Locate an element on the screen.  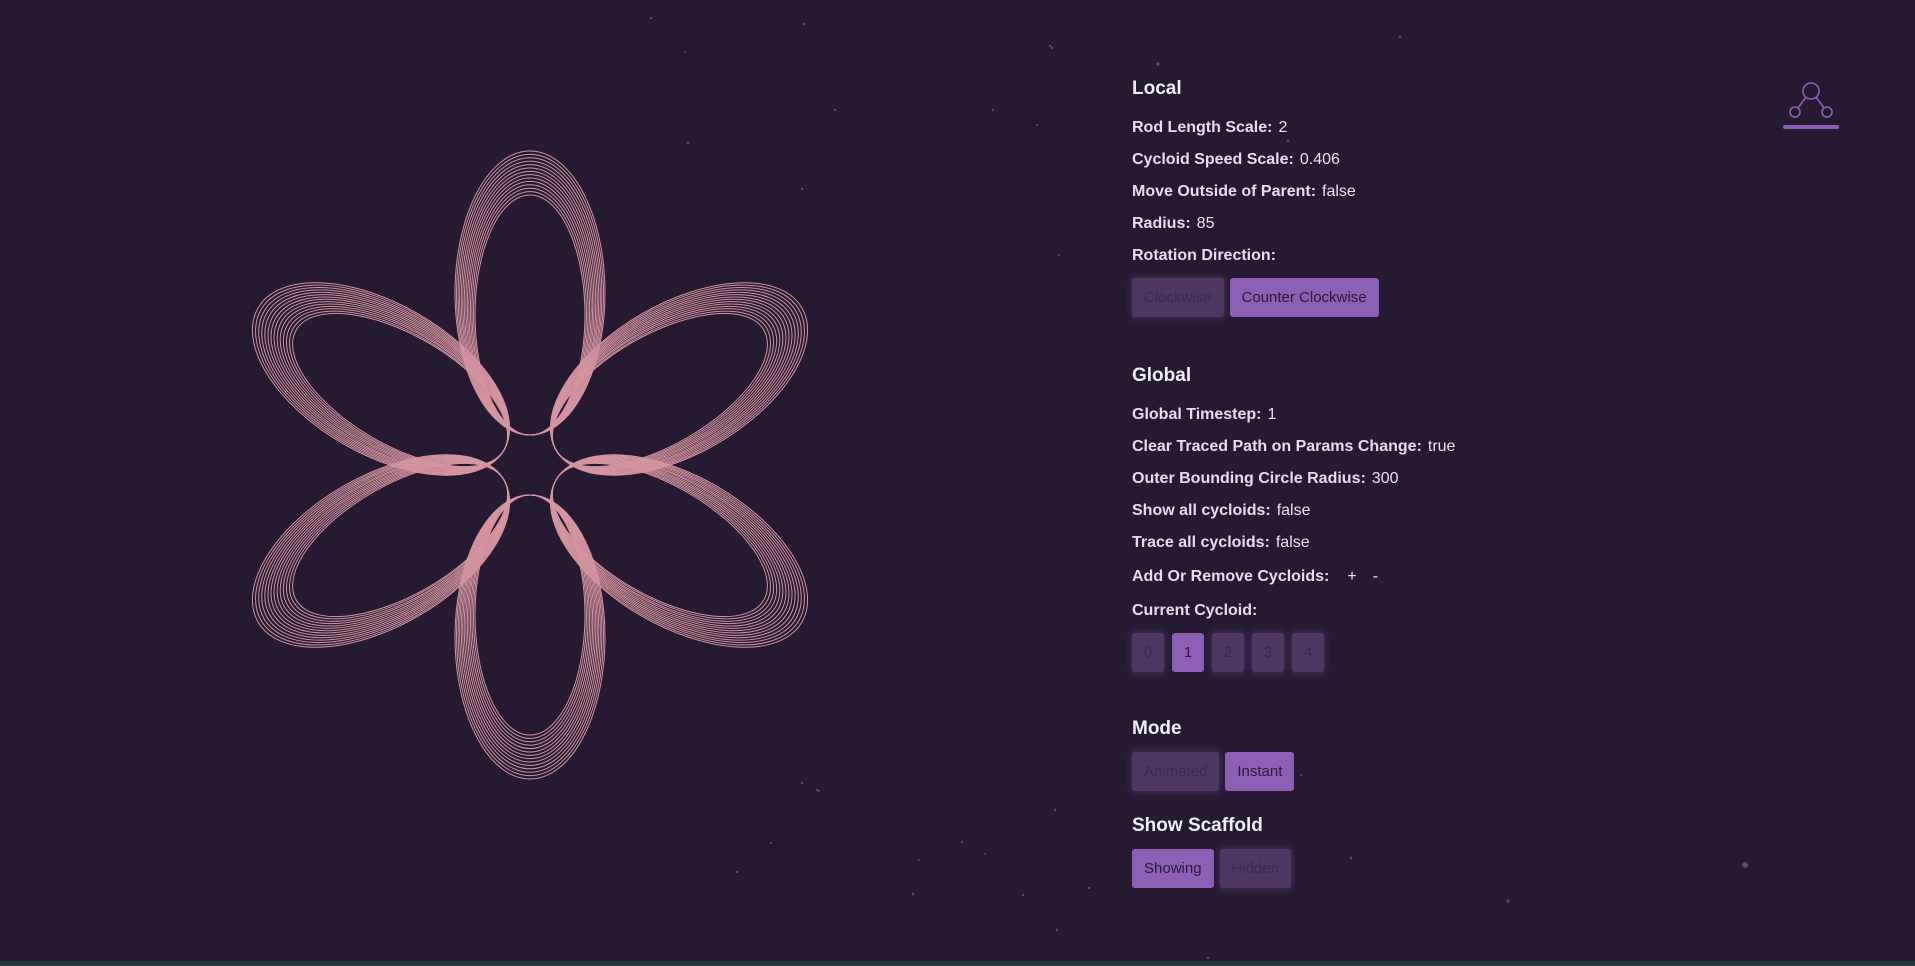
rotation-direction-label: Rotation Direction: is located at coordinates (1204, 255).